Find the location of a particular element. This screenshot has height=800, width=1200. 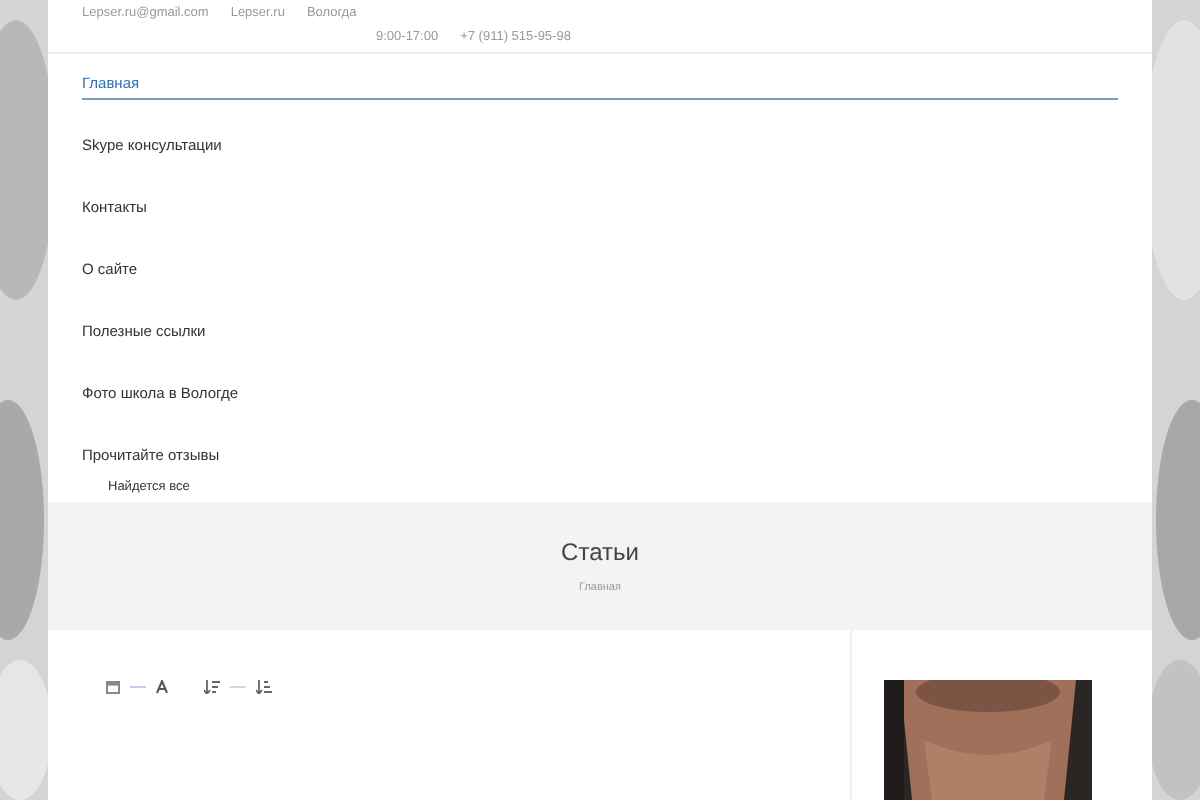

calendar-icon is located at coordinates (113, 687).